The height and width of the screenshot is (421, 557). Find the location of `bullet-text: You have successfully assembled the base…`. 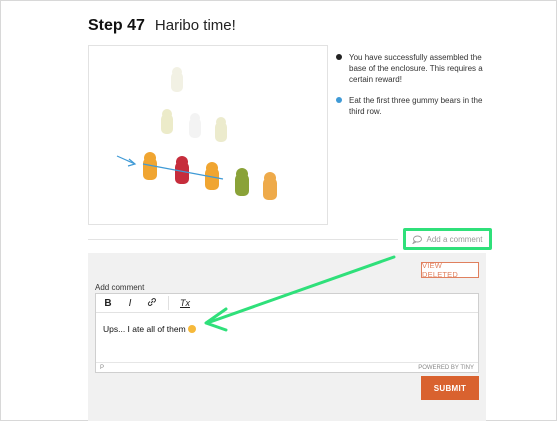

bullet-text: You have successfully assembled the base… is located at coordinates (416, 68).